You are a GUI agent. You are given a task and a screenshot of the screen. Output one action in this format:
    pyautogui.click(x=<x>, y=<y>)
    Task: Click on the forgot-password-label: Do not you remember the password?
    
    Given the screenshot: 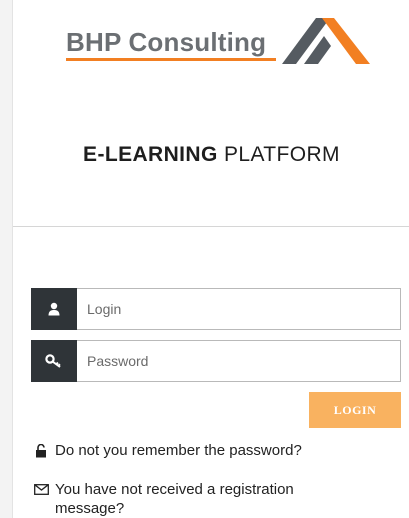 What is the action you would take?
    pyautogui.click(x=178, y=450)
    